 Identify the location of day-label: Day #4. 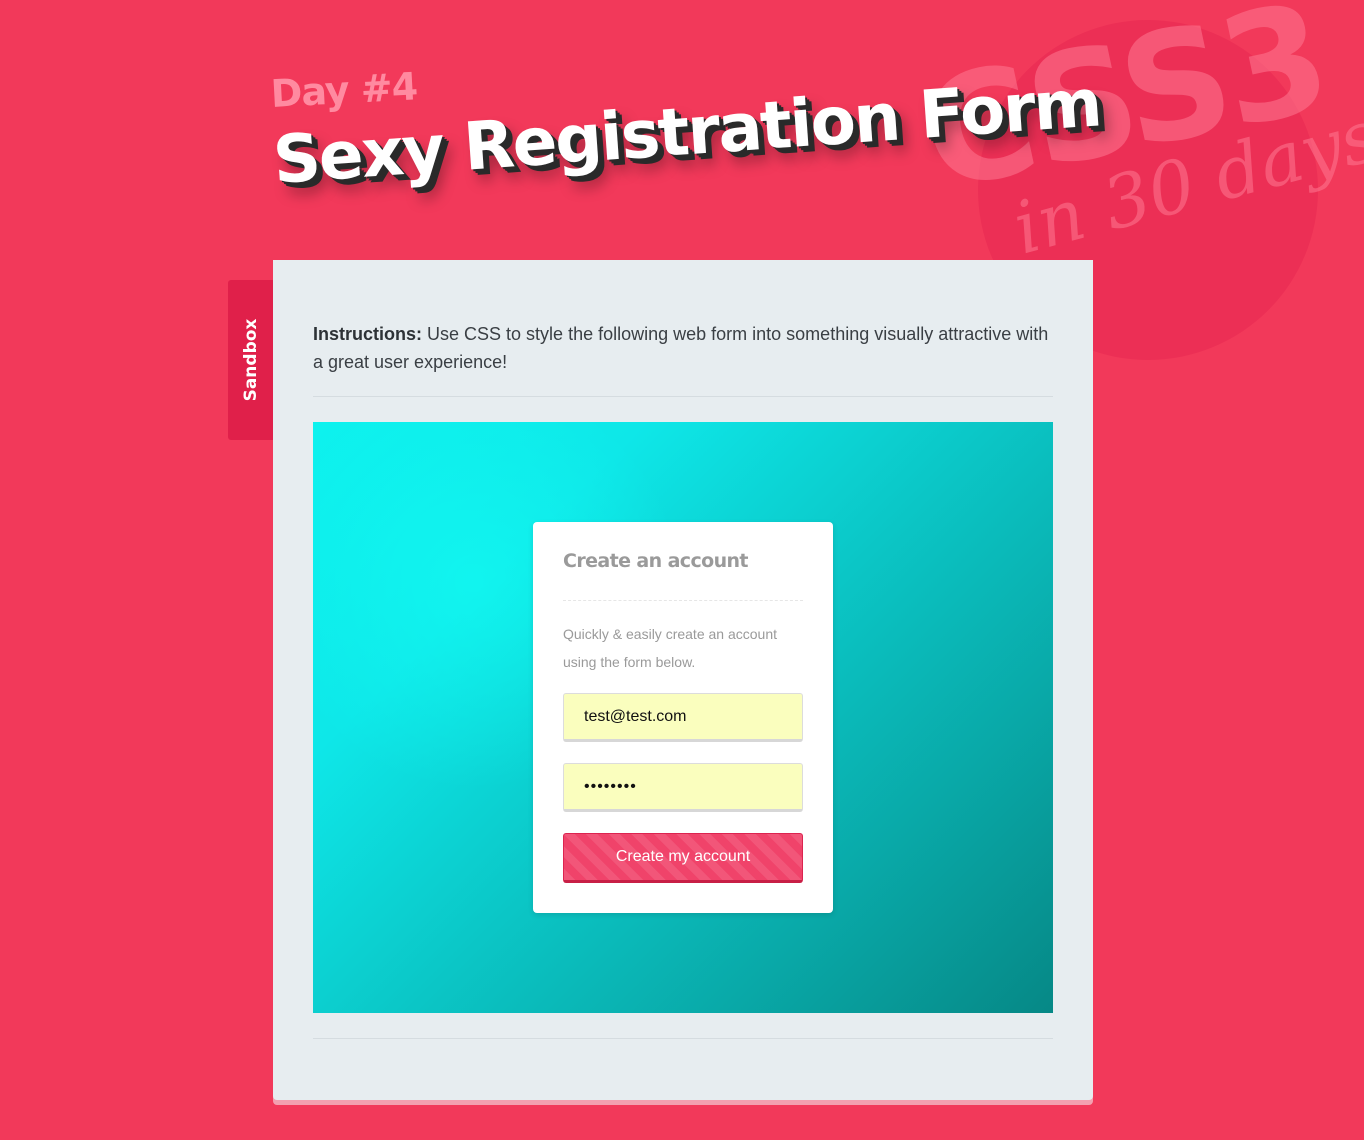
(344, 90).